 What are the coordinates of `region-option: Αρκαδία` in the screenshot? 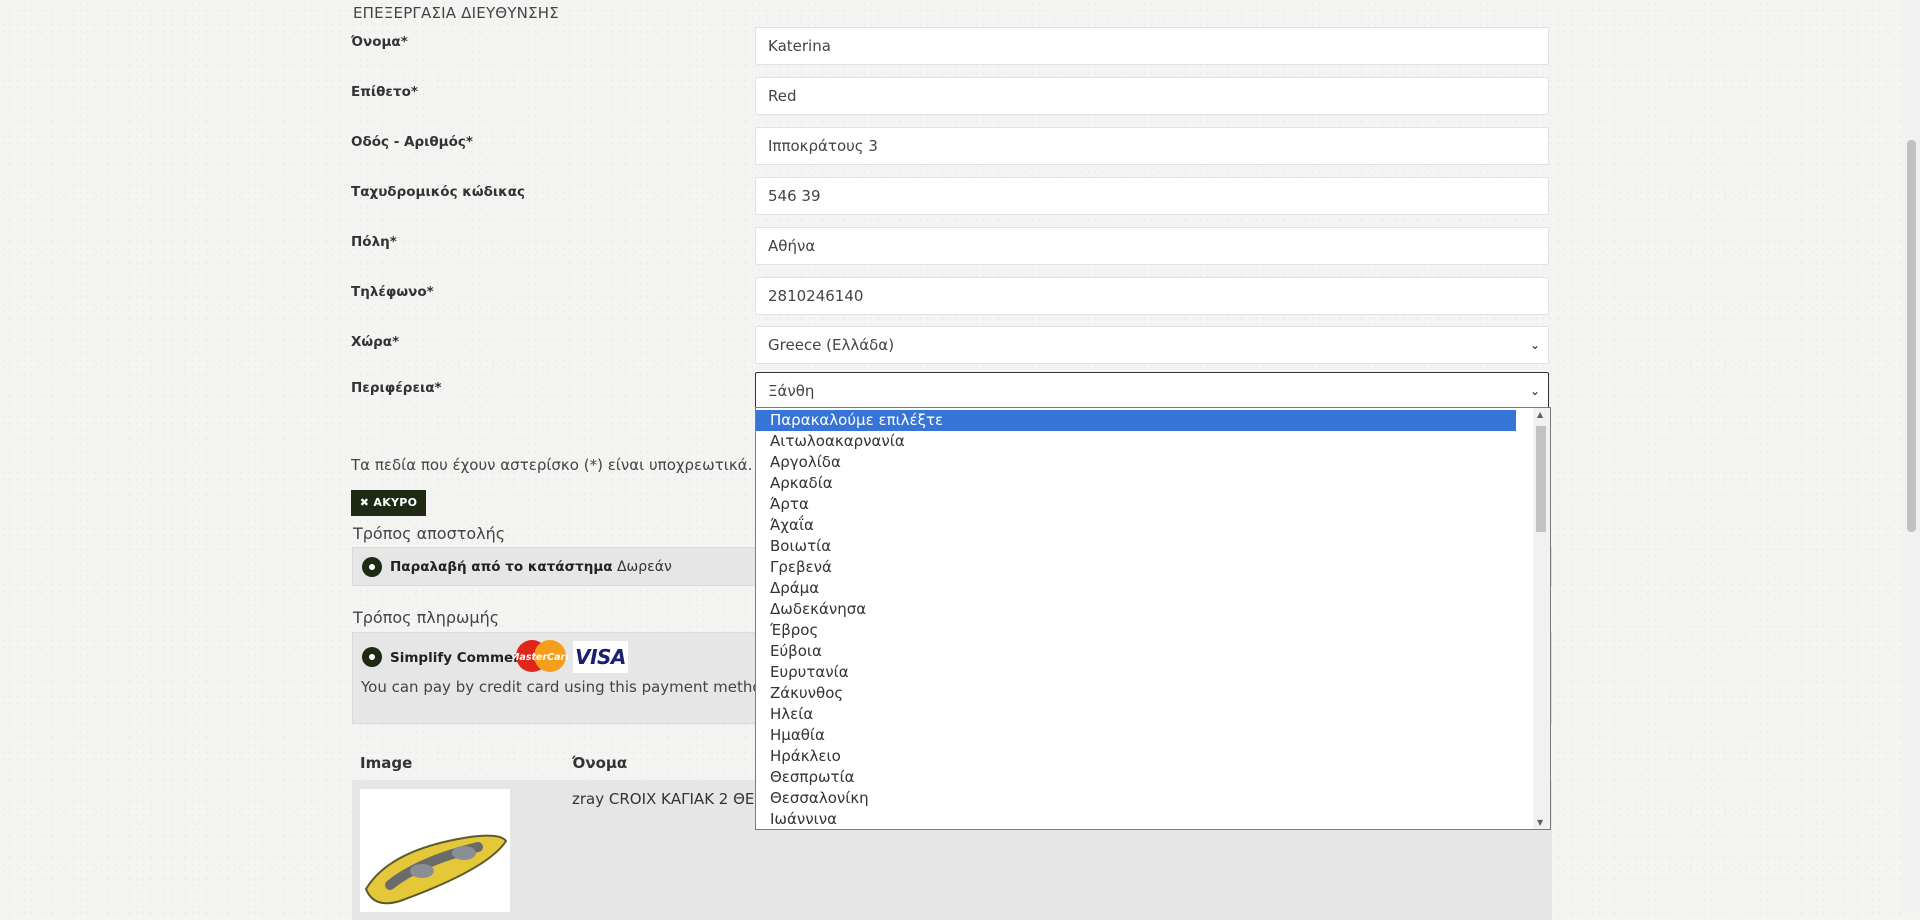 It's located at (1153, 483).